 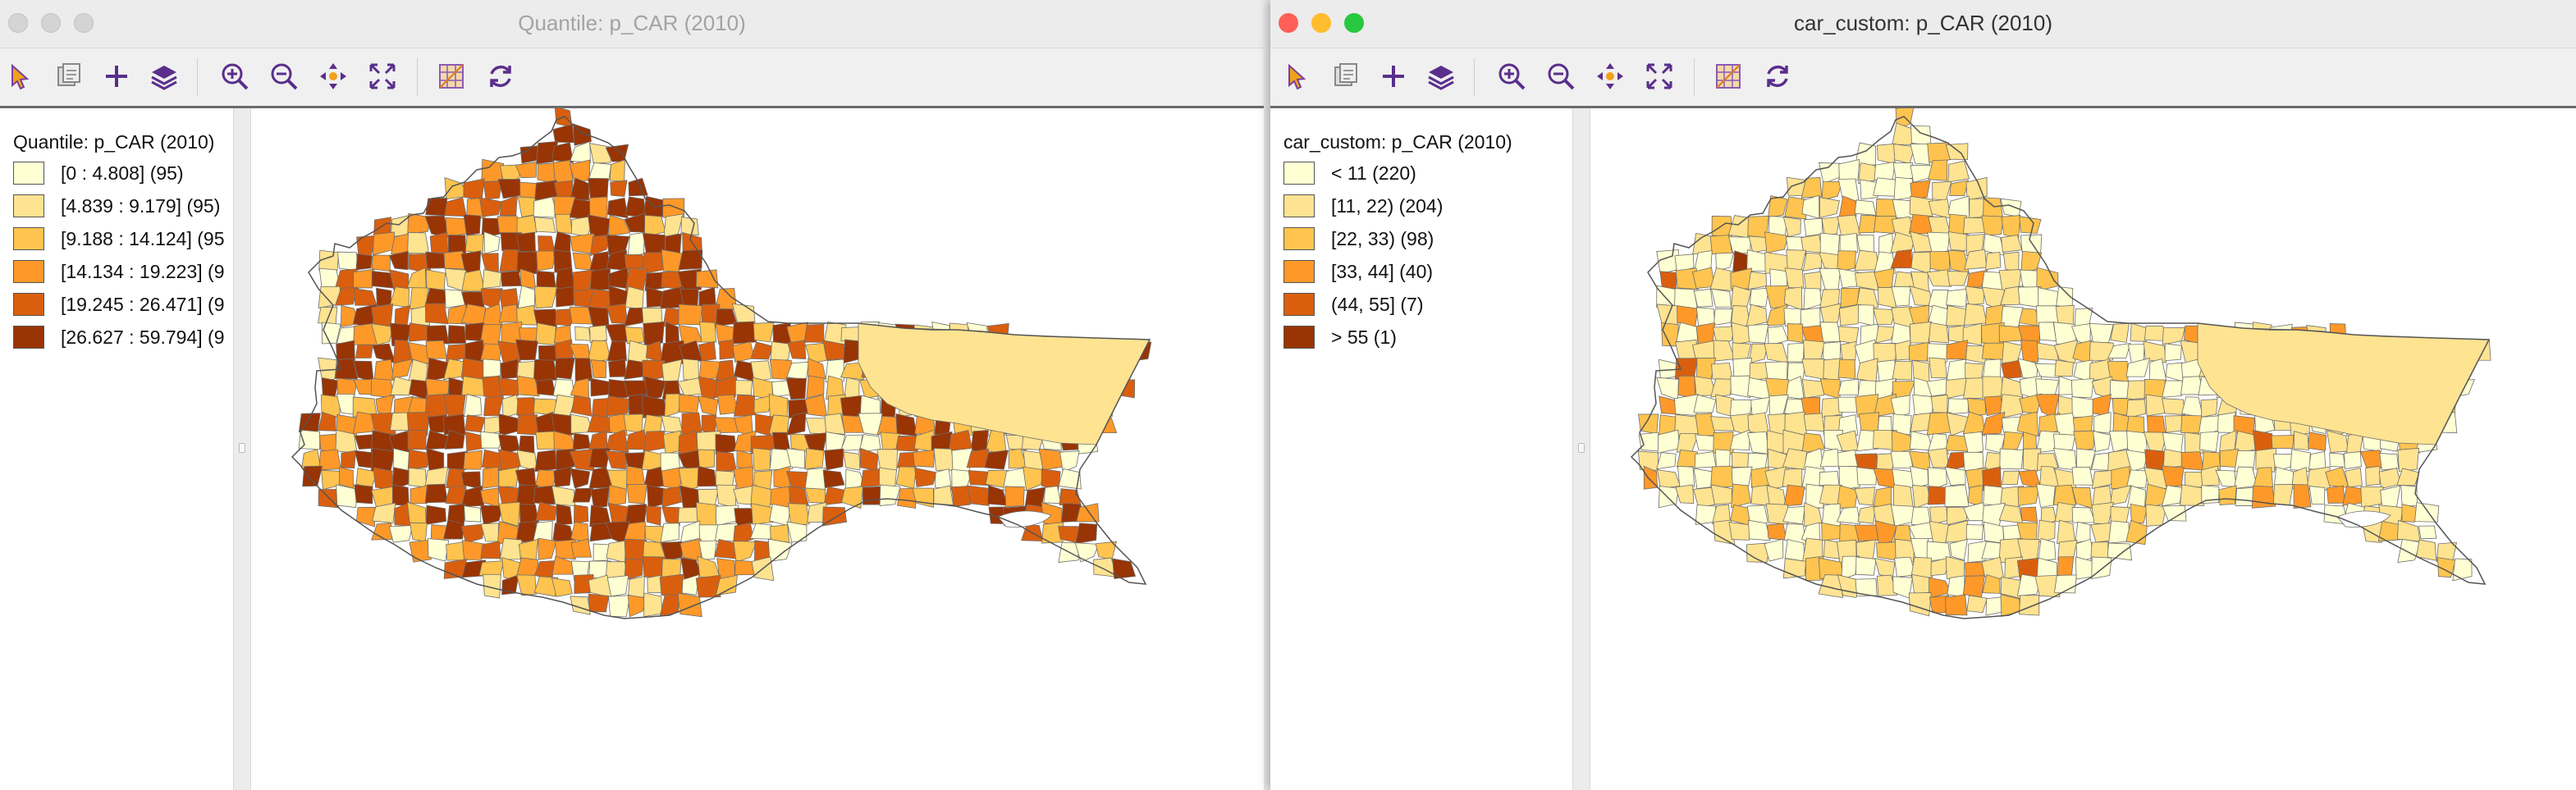 I want to click on map-options-icon, so click(x=451, y=76).